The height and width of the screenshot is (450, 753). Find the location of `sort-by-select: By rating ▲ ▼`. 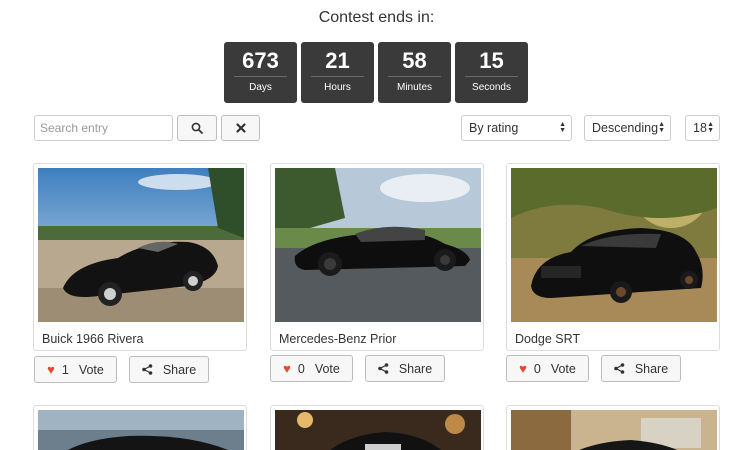

sort-by-select: By rating ▲ ▼ is located at coordinates (516, 128).